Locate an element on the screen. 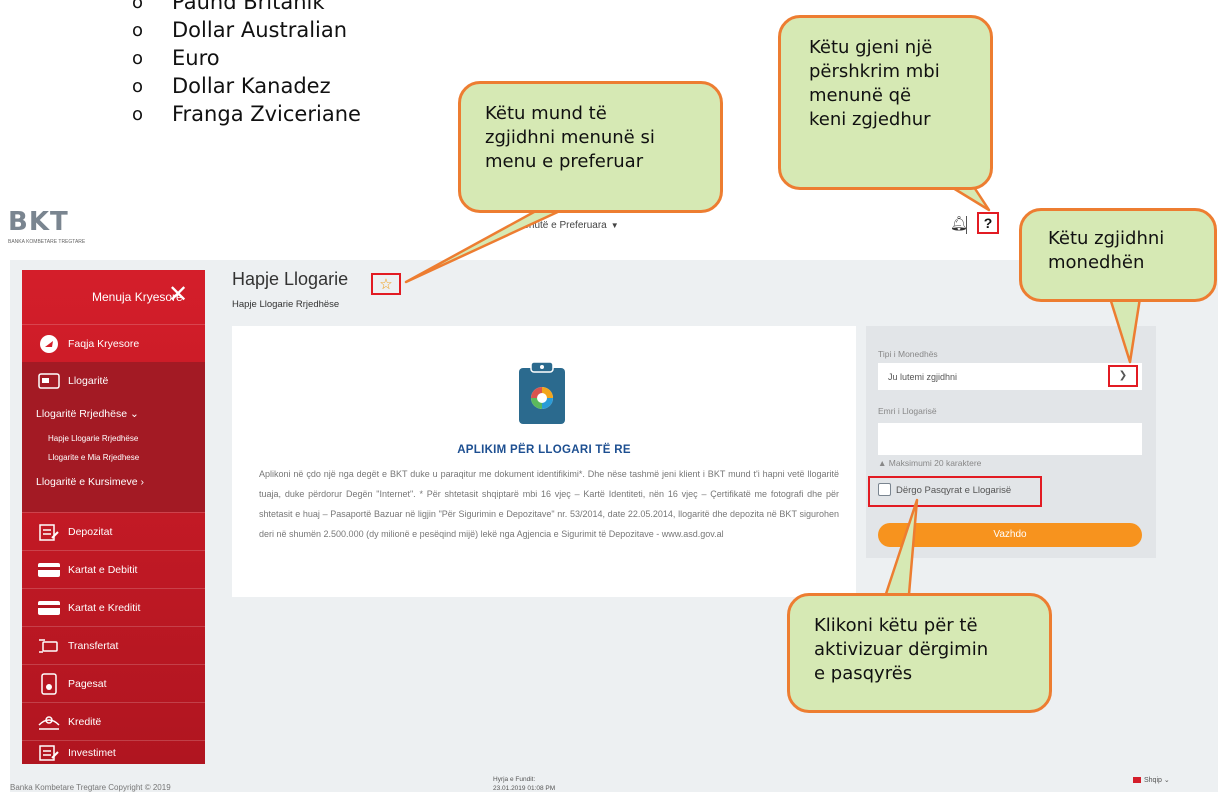 Image resolution: width=1218 pixels, height=792 pixels. account-name-label: Emri i Llogarisë is located at coordinates (907, 411).